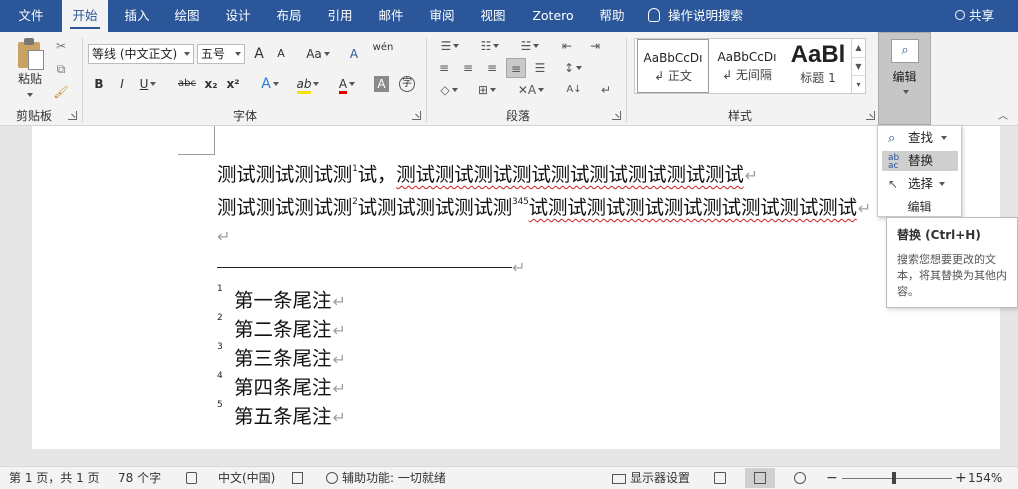 The image size is (1018, 489). I want to click on font-name-combo: 等线 (中文正文), so click(141, 54).